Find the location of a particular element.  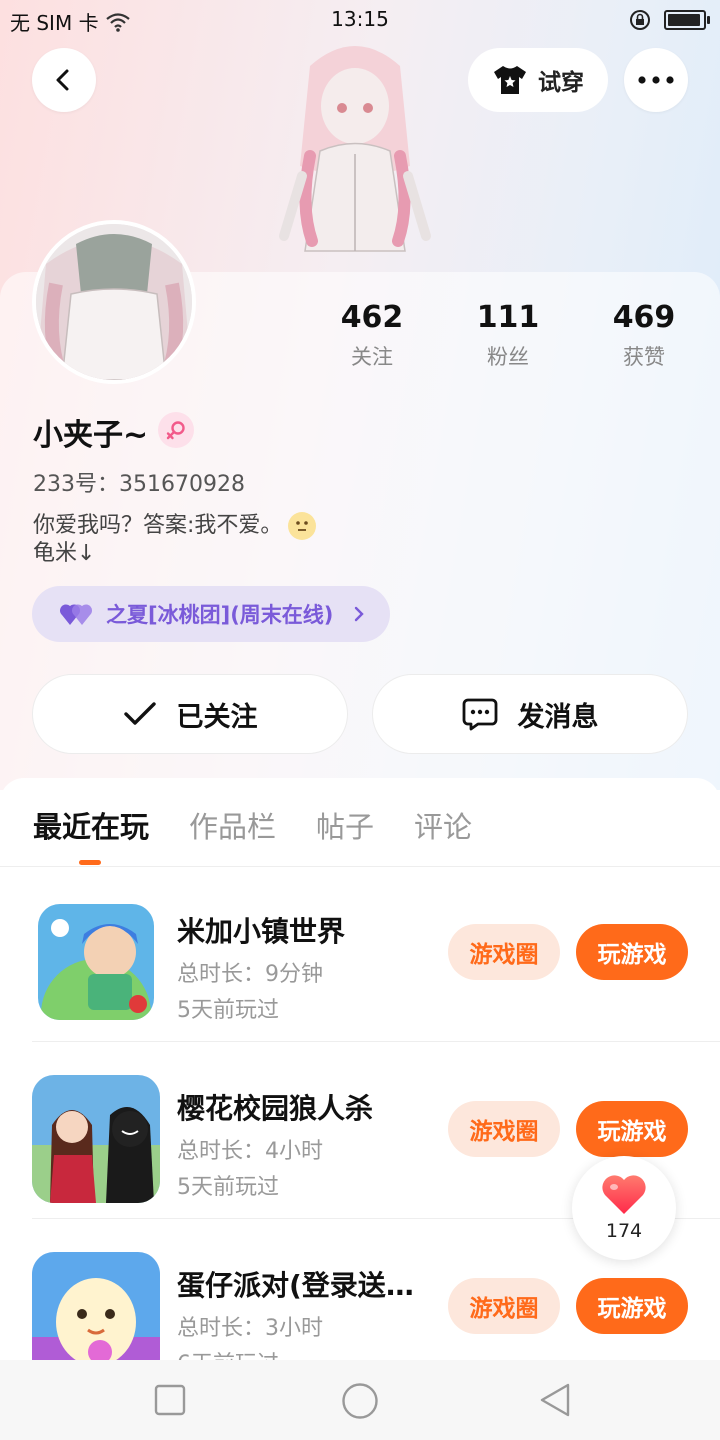

game-duration: 总时长：3小时 is located at coordinates (250, 1328).